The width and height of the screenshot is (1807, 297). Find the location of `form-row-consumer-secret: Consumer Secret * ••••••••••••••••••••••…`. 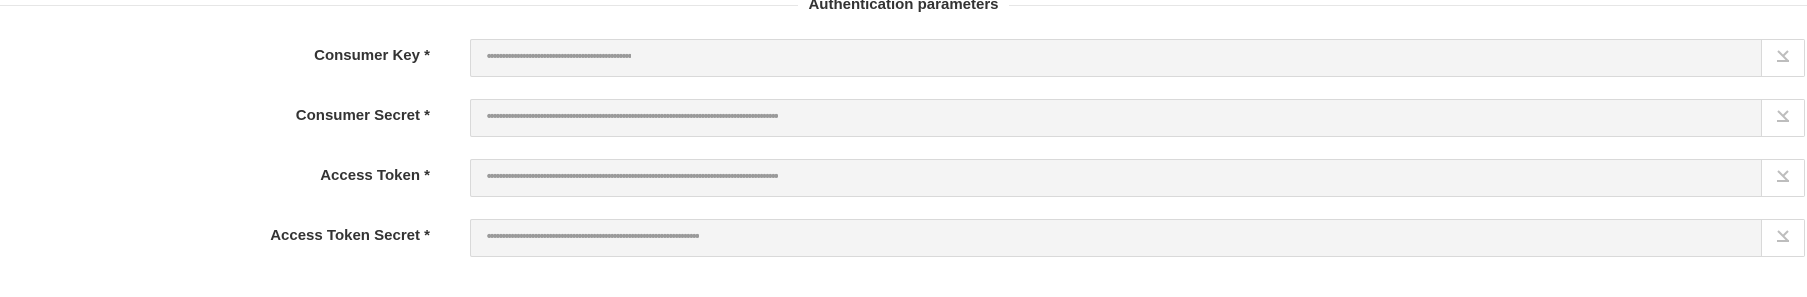

form-row-consumer-secret: Consumer Secret * ••••••••••••••••••••••… is located at coordinates (903, 118).